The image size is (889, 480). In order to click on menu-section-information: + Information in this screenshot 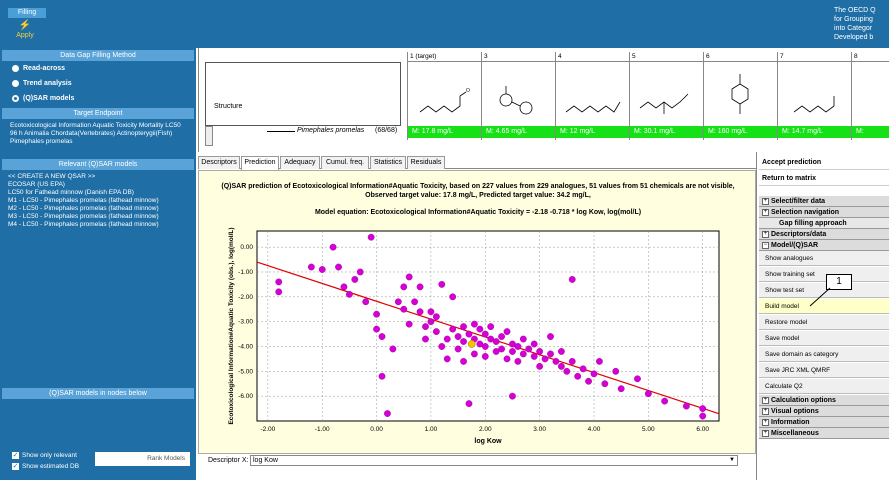, I will do `click(824, 422)`.